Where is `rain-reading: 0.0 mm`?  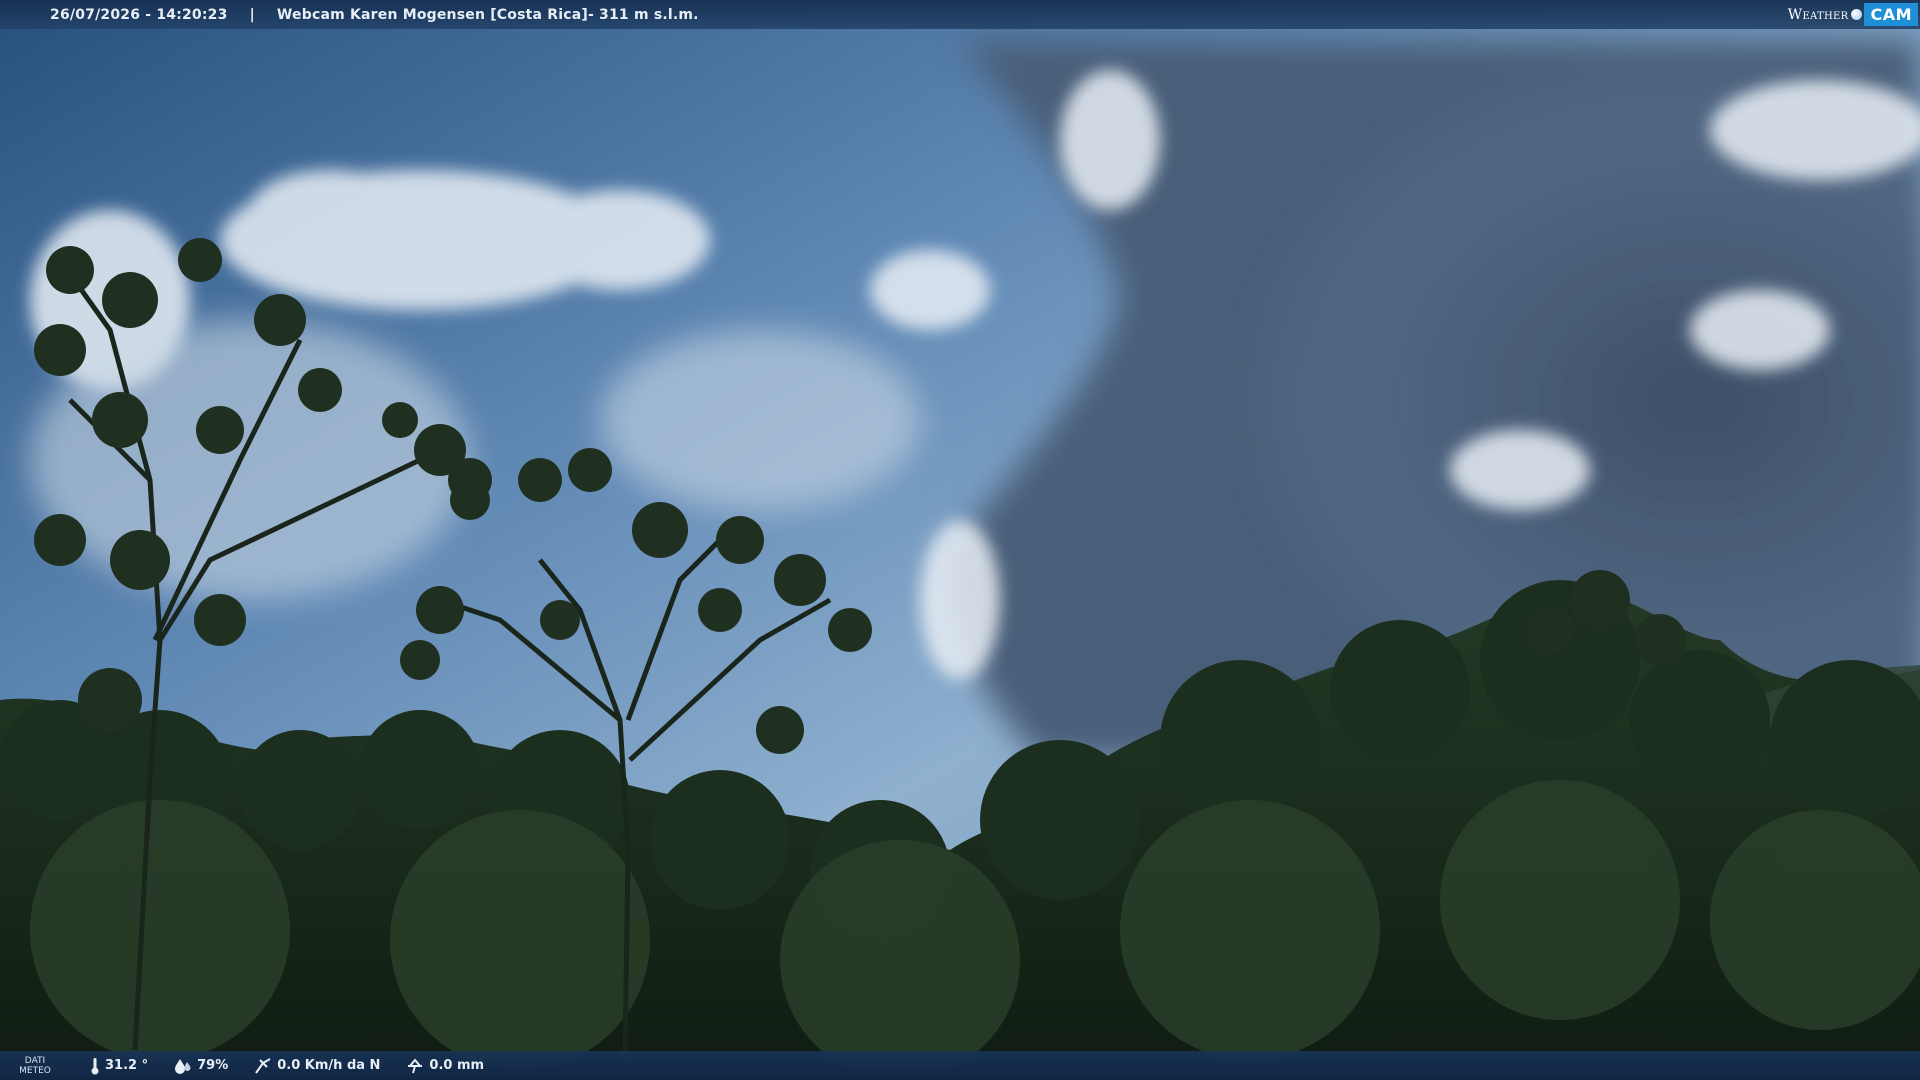 rain-reading: 0.0 mm is located at coordinates (445, 1066).